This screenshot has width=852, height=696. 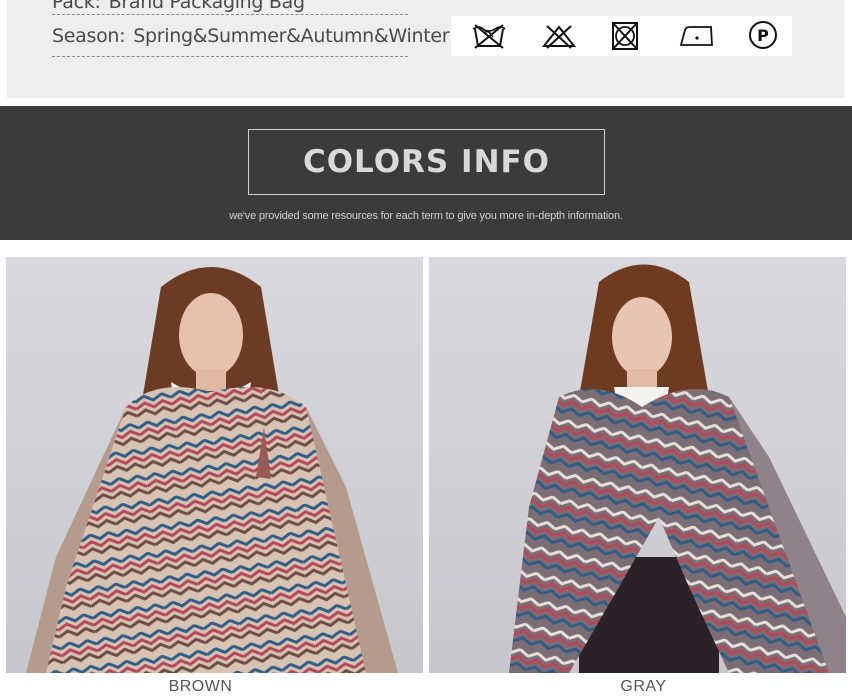 What do you see at coordinates (89, 36) in the screenshot?
I see `season-label: Season:` at bounding box center [89, 36].